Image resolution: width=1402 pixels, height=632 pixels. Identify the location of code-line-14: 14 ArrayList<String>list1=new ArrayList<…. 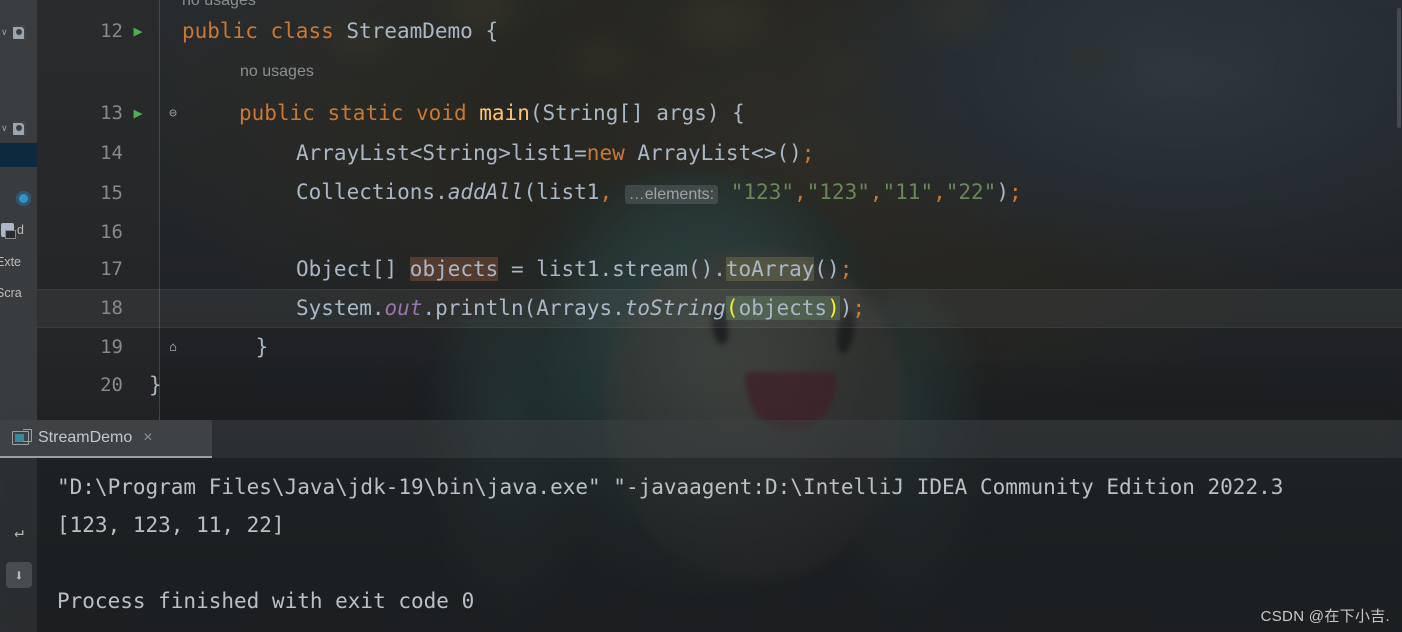
(719, 153).